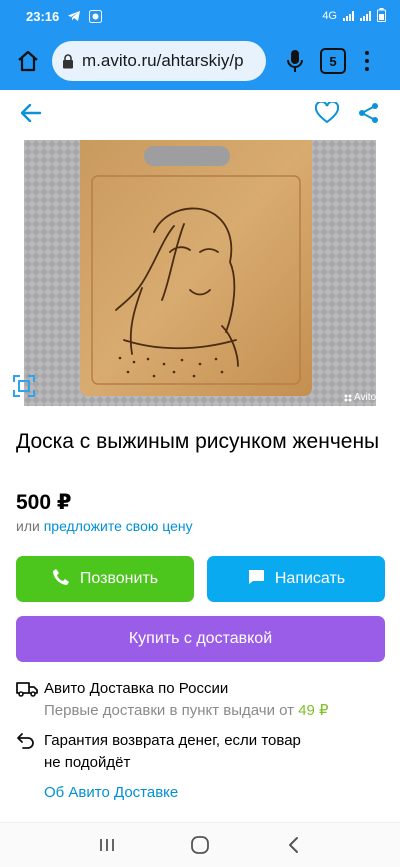  I want to click on recent-apps-icon, so click(107, 845).